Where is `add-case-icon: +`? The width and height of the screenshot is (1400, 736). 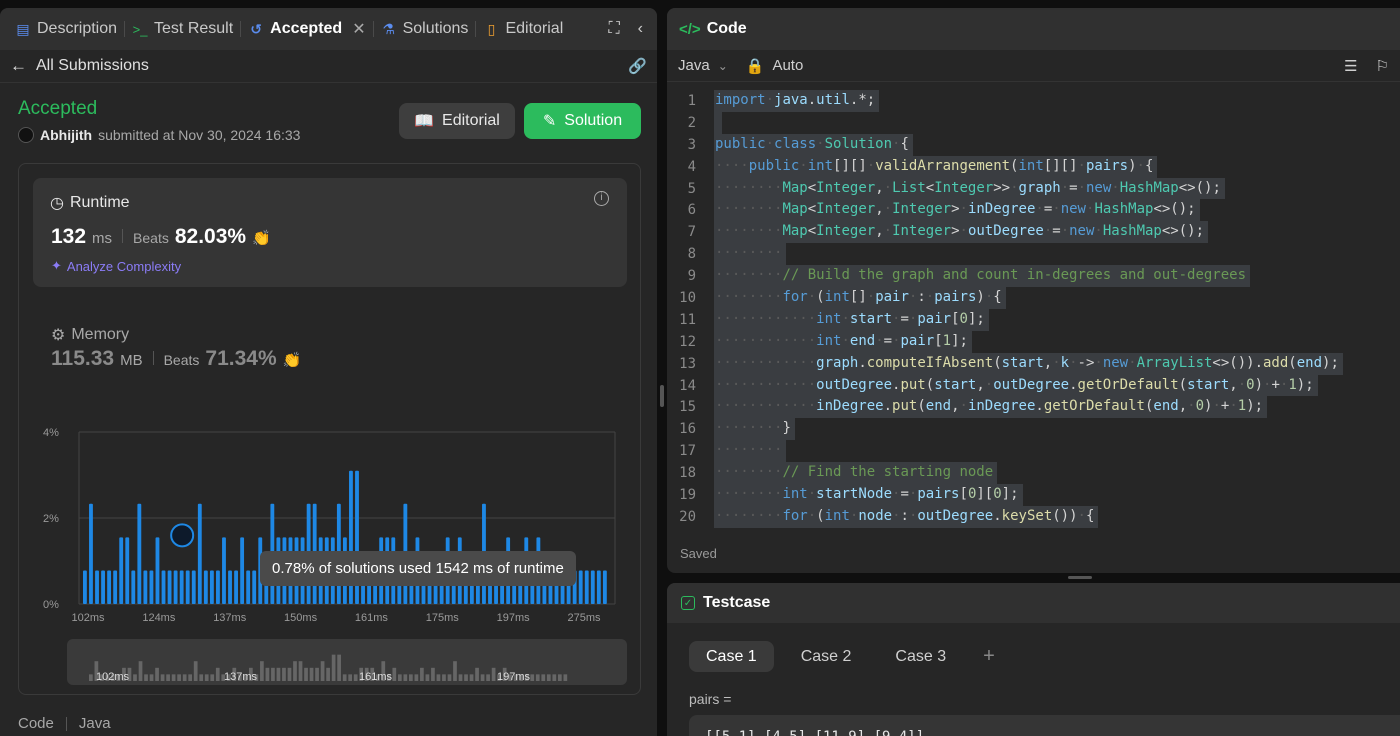
add-case-icon: + is located at coordinates (989, 656).